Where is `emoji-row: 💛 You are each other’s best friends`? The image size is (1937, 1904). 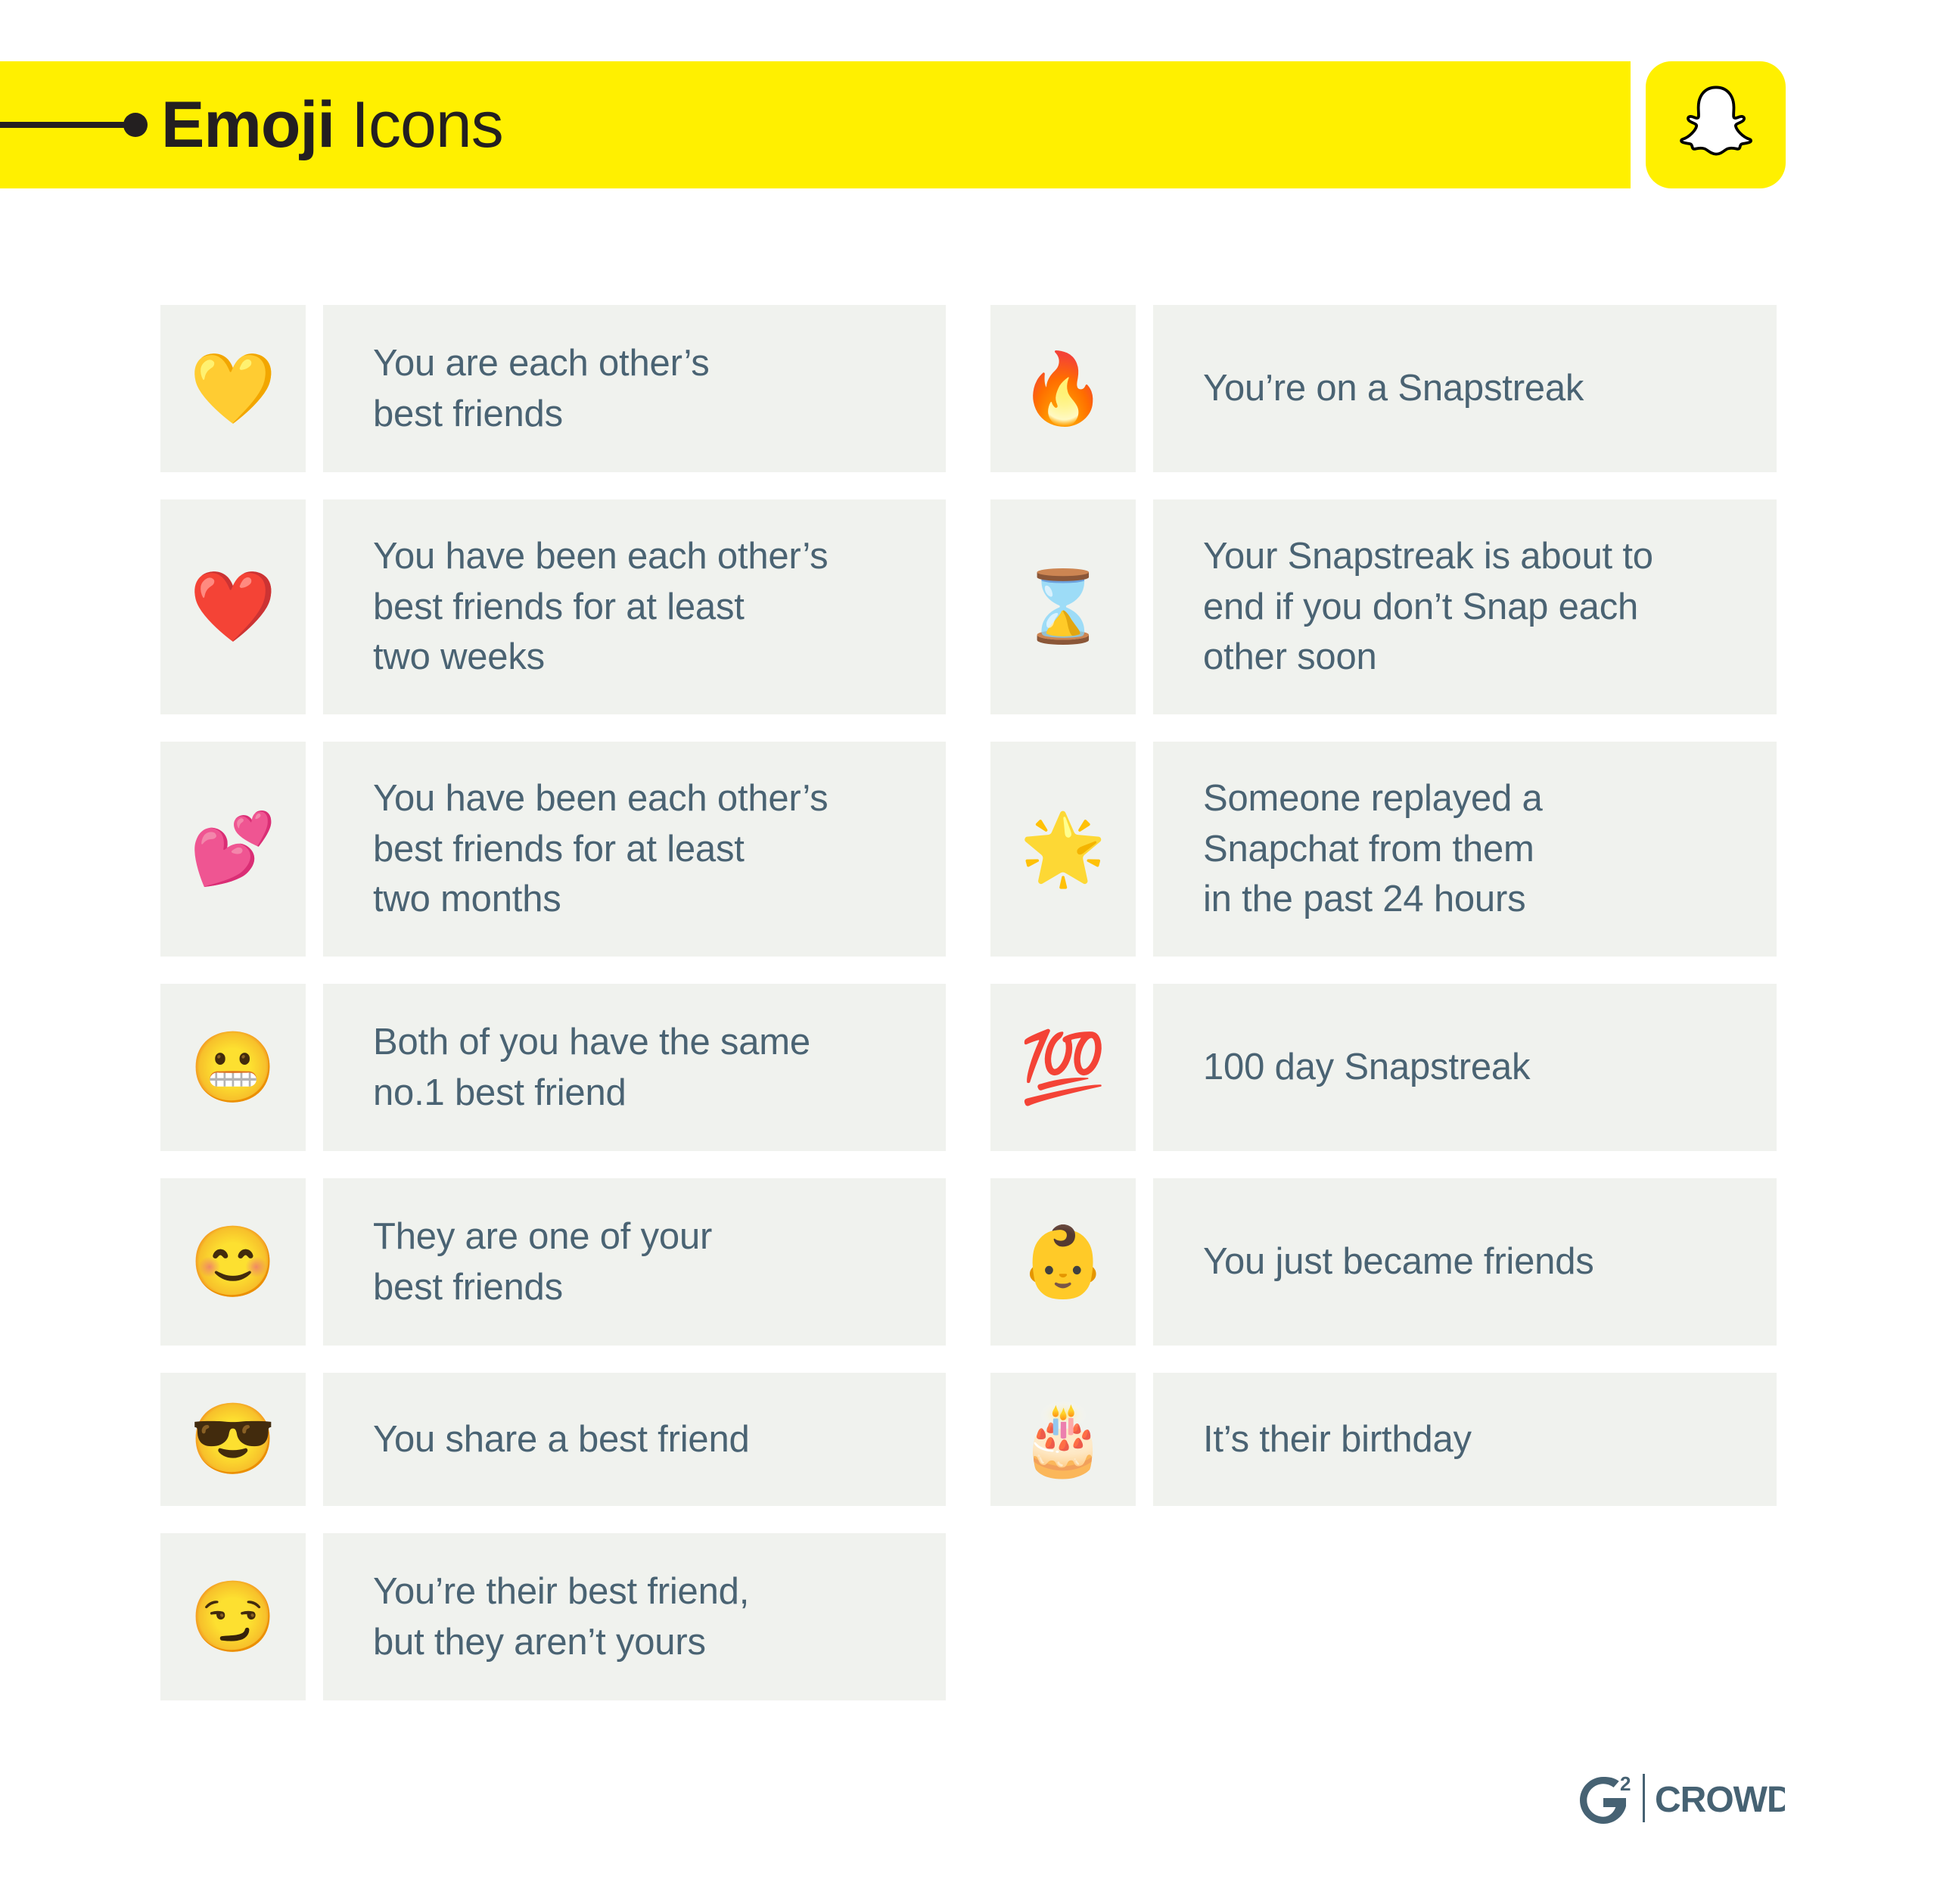 emoji-row: 💛 You are each other’s best friends is located at coordinates (553, 388).